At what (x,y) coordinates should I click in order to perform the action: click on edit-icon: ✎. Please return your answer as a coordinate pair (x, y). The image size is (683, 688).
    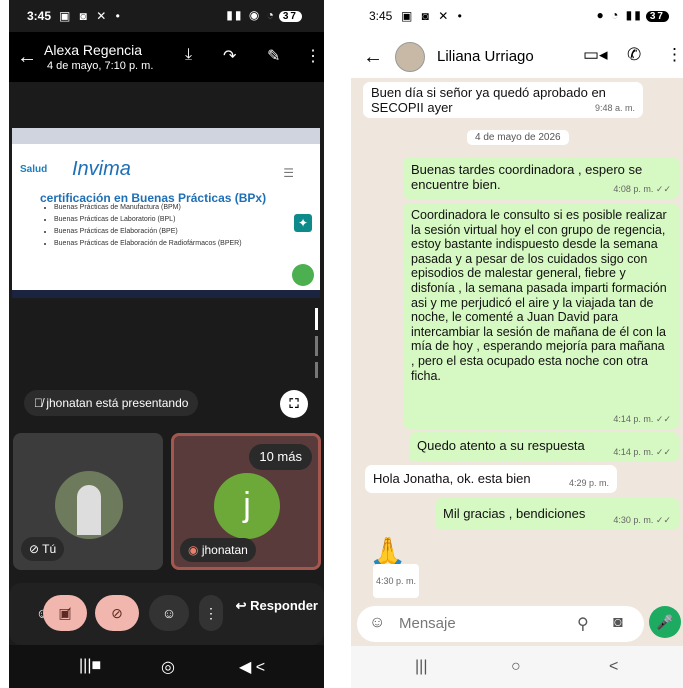
    Looking at the image, I should click on (273, 56).